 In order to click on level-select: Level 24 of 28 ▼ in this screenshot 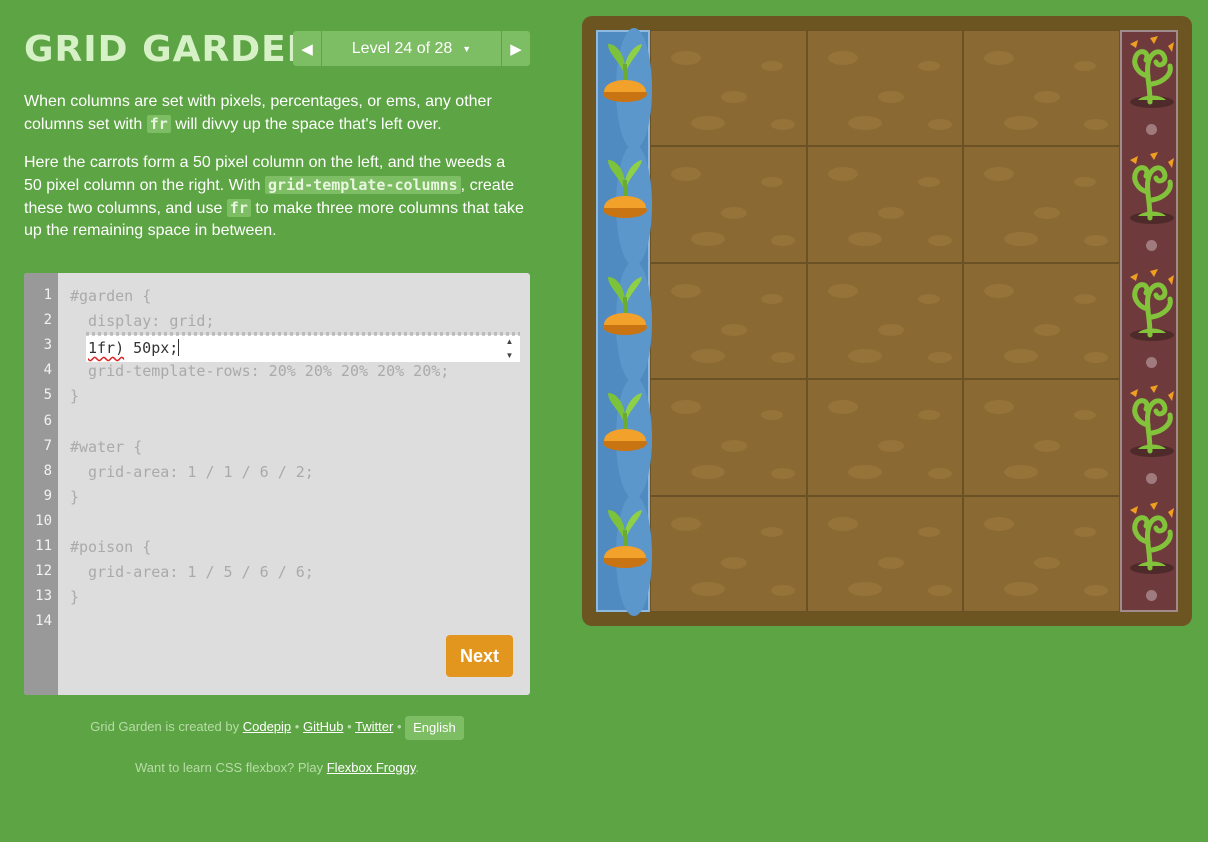, I will do `click(411, 48)`.